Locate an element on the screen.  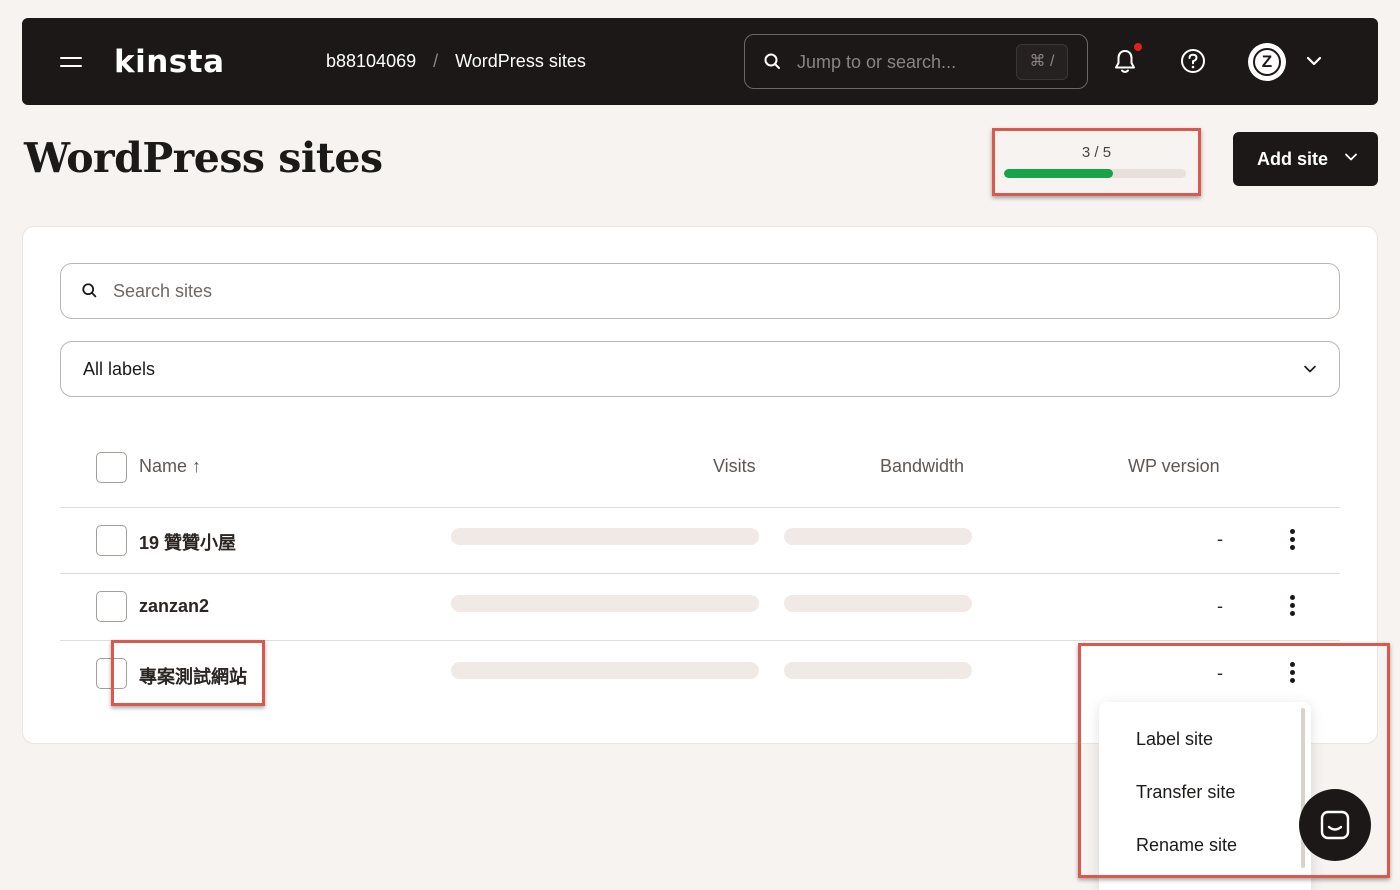
menu-icon is located at coordinates (71, 62).